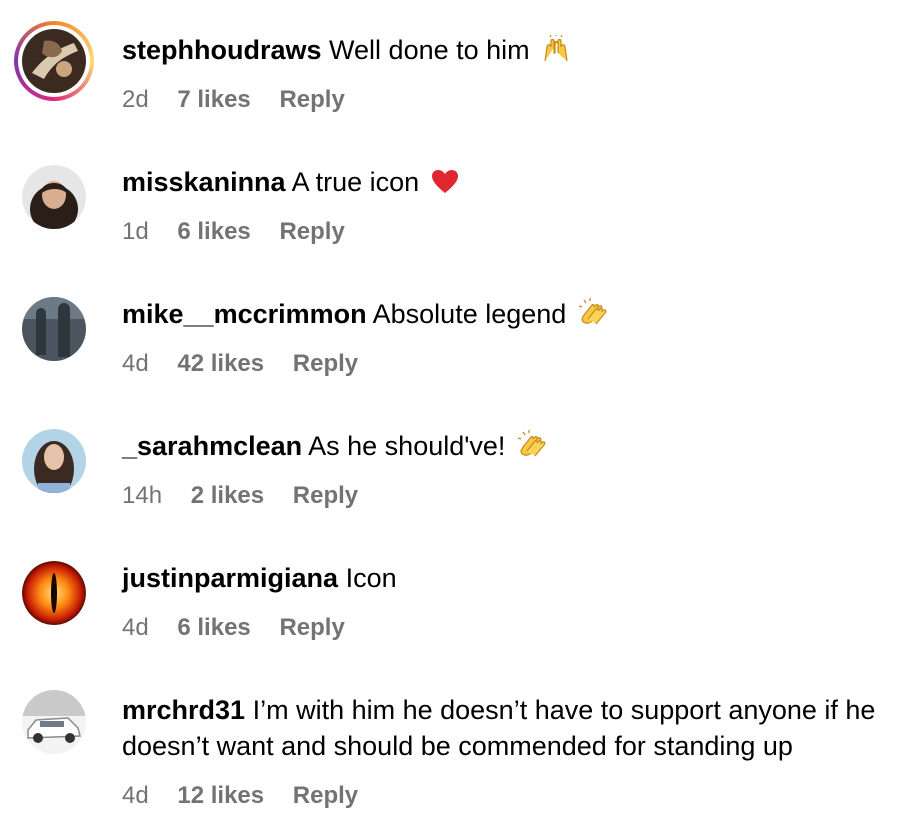 The width and height of the screenshot is (912, 830). I want to click on comment-likes: 12 likes, so click(220, 795).